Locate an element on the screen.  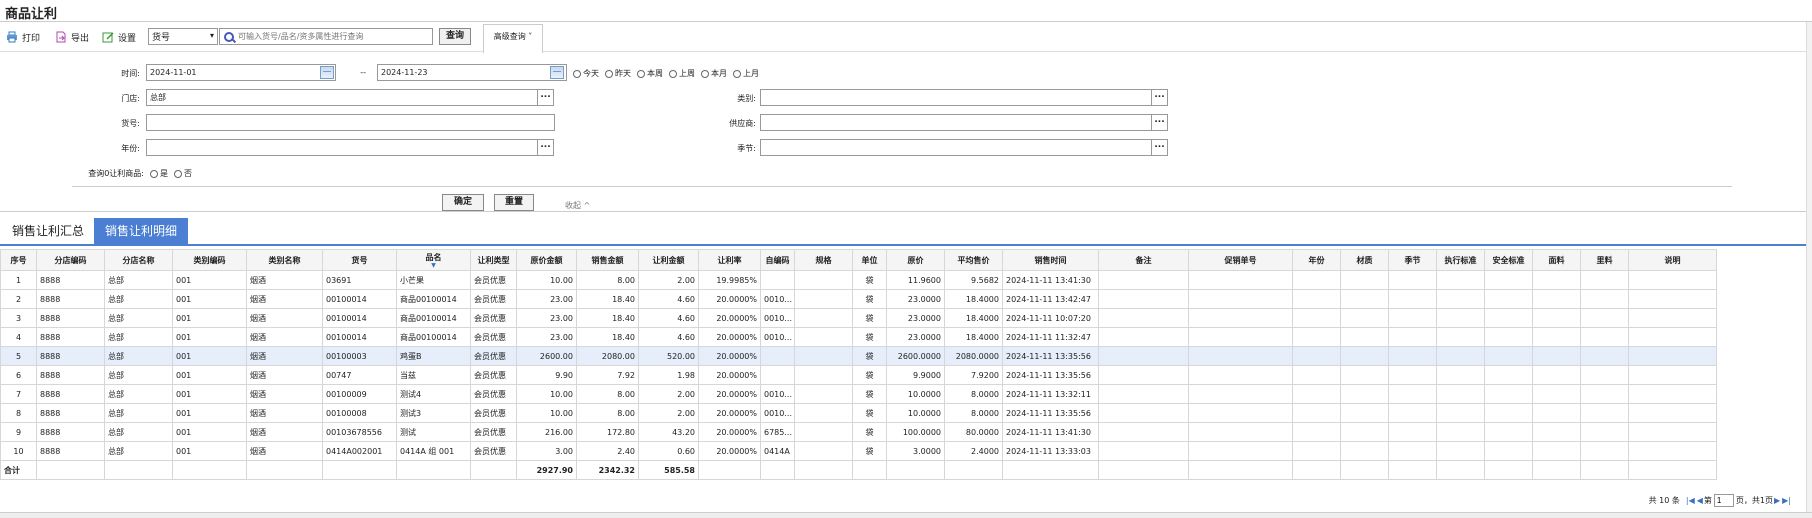
first-page-icon: |◀ is located at coordinates (1690, 500).